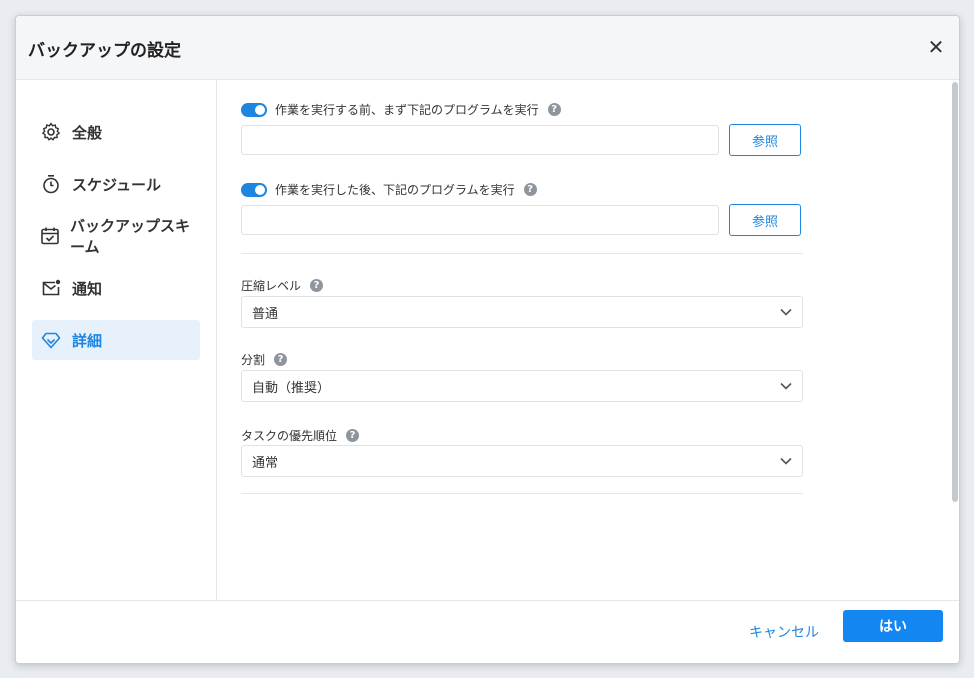 Image resolution: width=974 pixels, height=678 pixels. What do you see at coordinates (955, 292) in the screenshot?
I see `scrollbar-thumb` at bounding box center [955, 292].